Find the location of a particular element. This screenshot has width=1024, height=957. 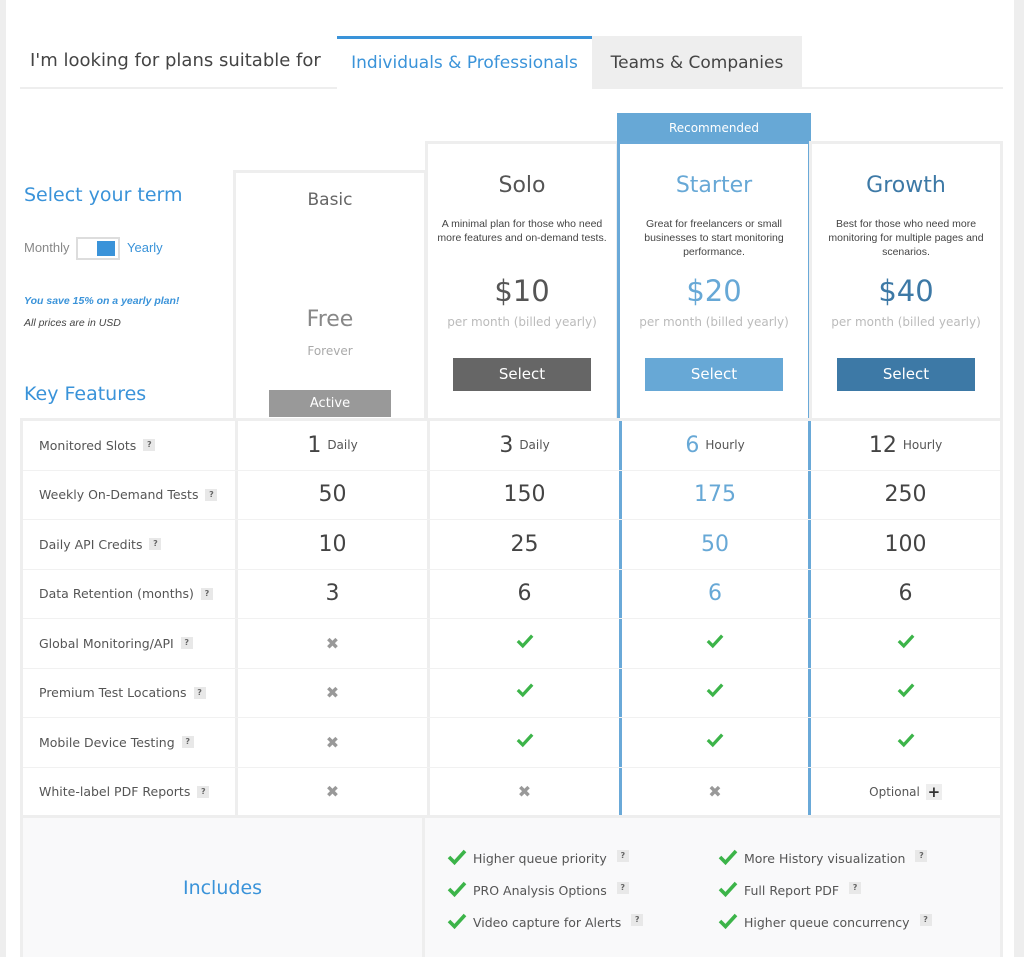

feature-row: Daily API Credits? 10 25 50 100 is located at coordinates (511, 545).